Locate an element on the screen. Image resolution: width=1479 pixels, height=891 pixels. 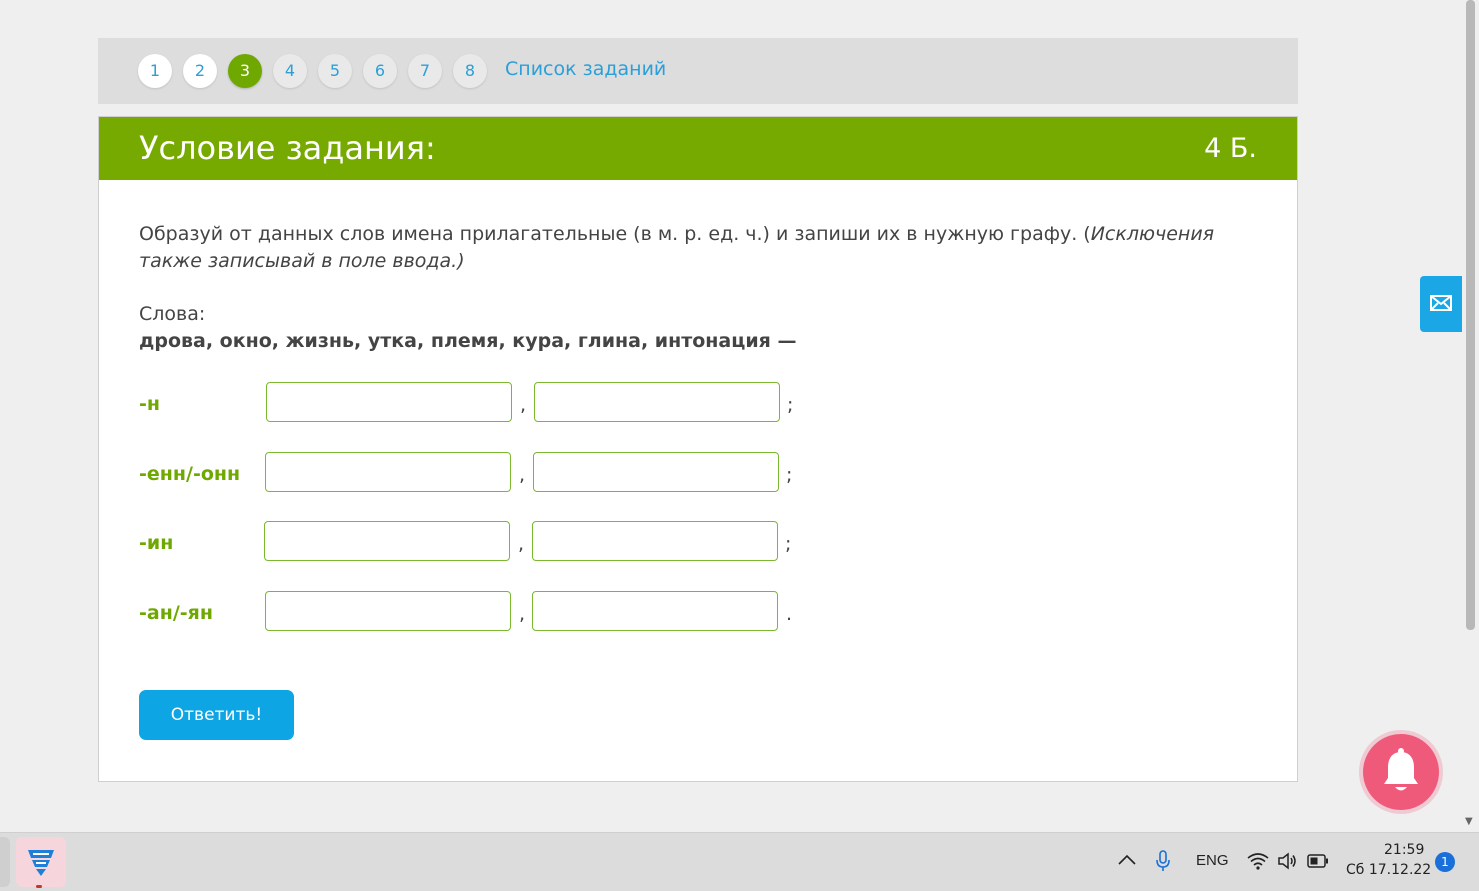
answer-row-in: -ин , ; is located at coordinates (489, 543).